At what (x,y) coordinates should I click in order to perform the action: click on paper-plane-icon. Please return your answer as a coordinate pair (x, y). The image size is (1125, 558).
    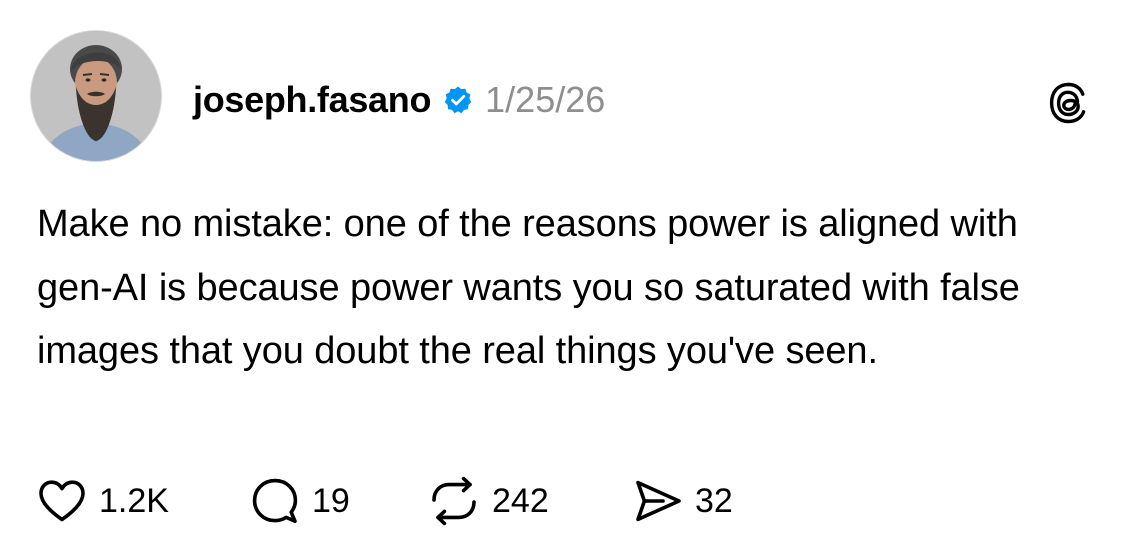
    Looking at the image, I should click on (658, 501).